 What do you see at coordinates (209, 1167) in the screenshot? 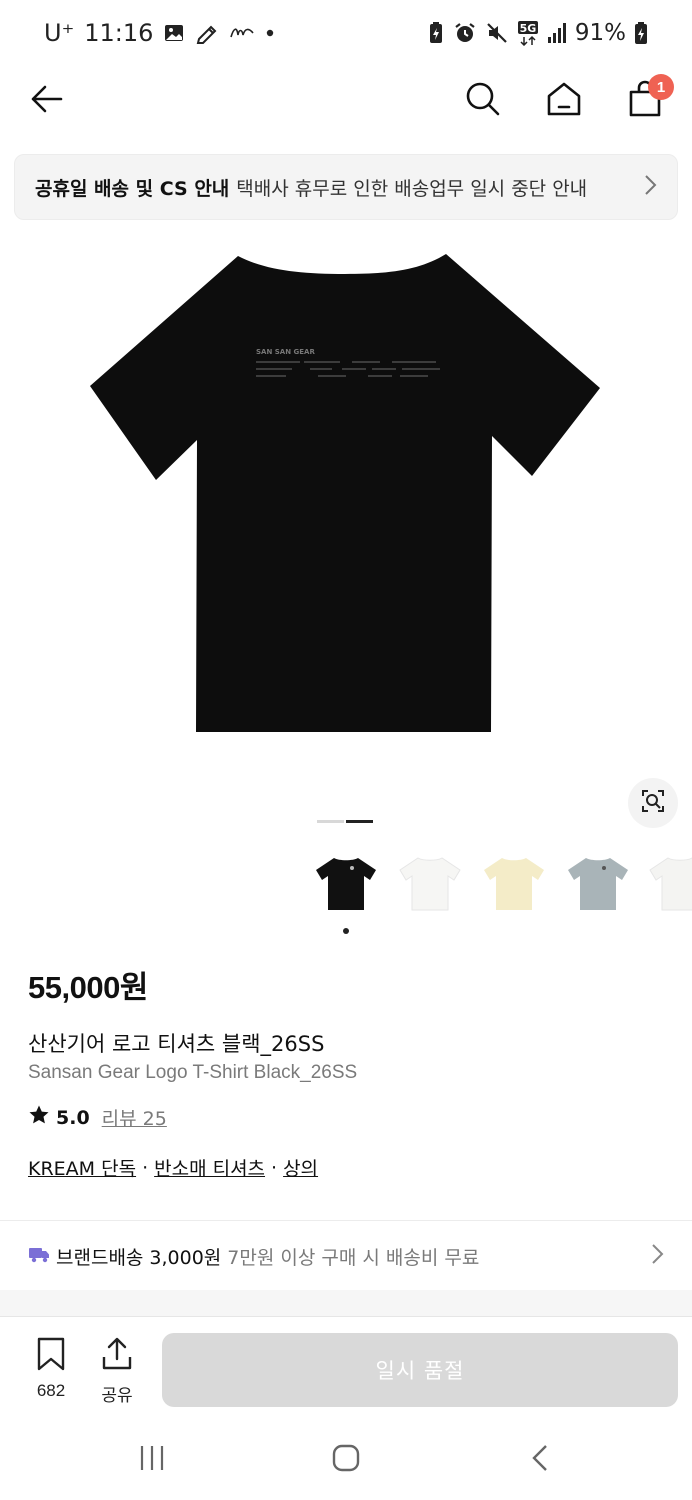
I see `category-link: 반소매 티셔츠` at bounding box center [209, 1167].